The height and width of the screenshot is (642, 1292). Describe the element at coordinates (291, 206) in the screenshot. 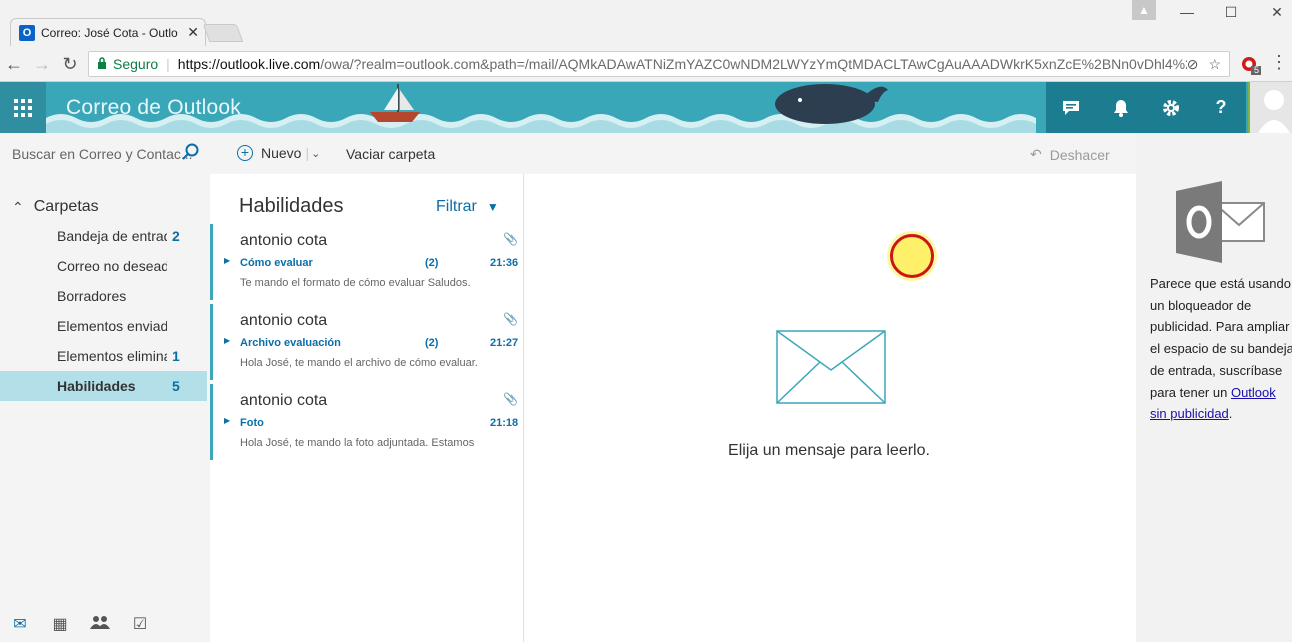

I see `folder-title: Habilidades` at that location.